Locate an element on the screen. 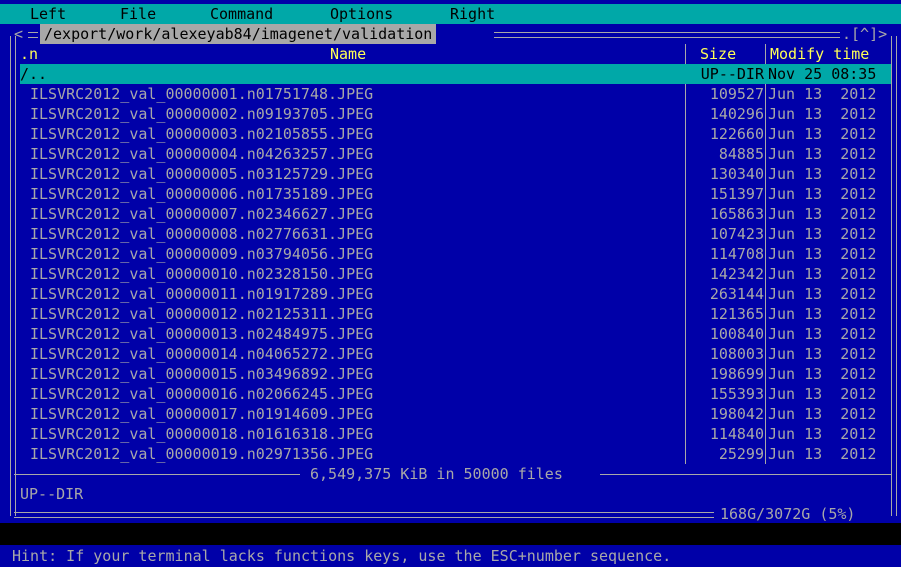 The height and width of the screenshot is (567, 901). menu-file: File is located at coordinates (138, 14).